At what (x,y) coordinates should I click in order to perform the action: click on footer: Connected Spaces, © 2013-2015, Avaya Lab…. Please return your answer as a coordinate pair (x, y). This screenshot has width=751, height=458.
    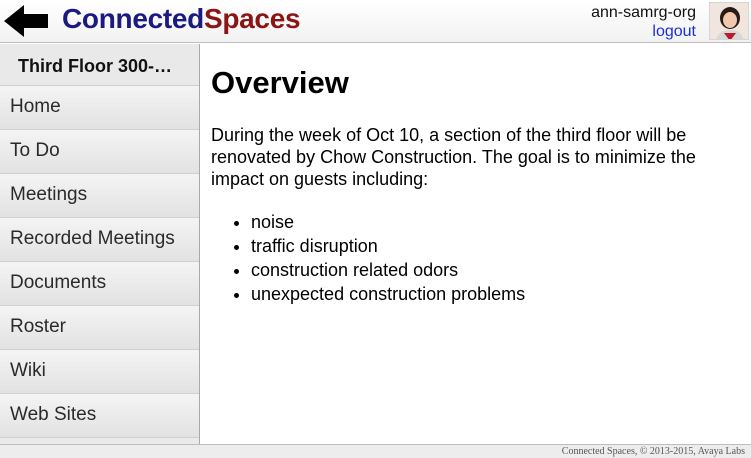
    Looking at the image, I should click on (375, 451).